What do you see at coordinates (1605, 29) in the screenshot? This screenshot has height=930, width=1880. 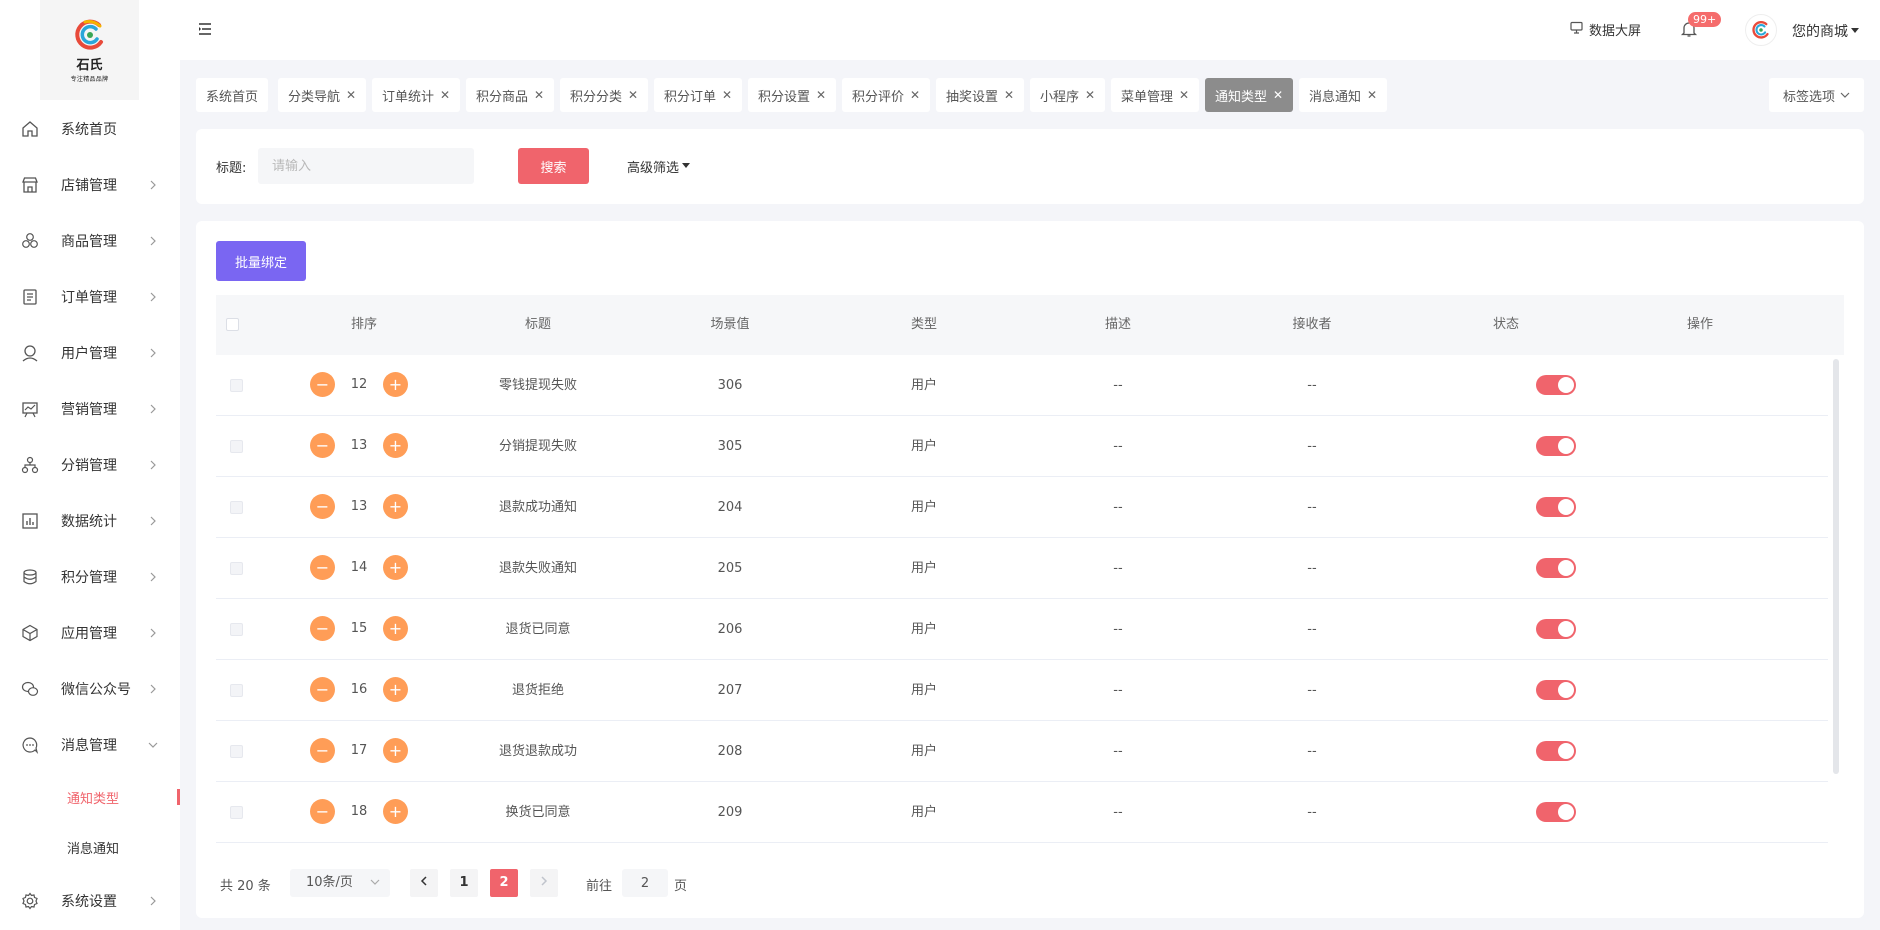 I see `big-screen-button: 数据大屏` at bounding box center [1605, 29].